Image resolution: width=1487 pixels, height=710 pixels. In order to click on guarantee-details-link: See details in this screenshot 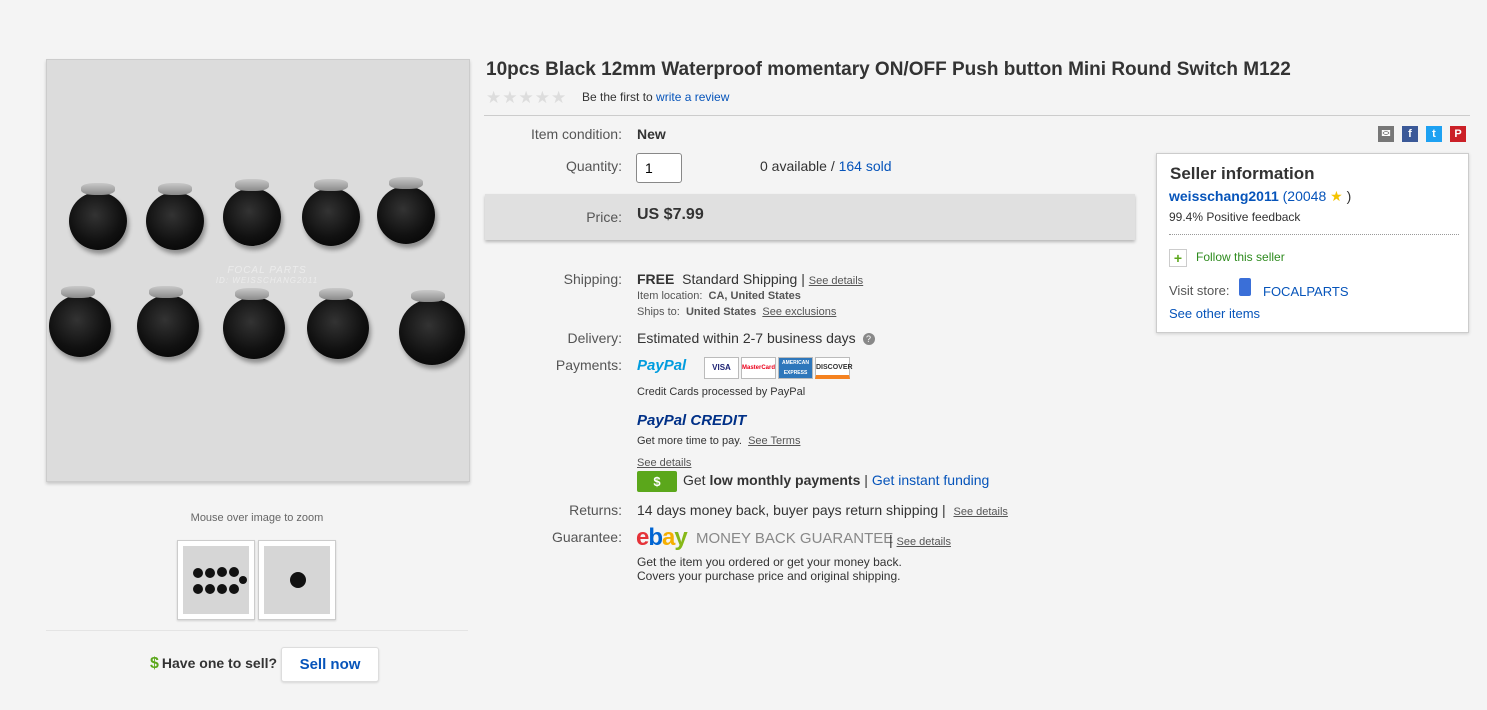, I will do `click(924, 542)`.